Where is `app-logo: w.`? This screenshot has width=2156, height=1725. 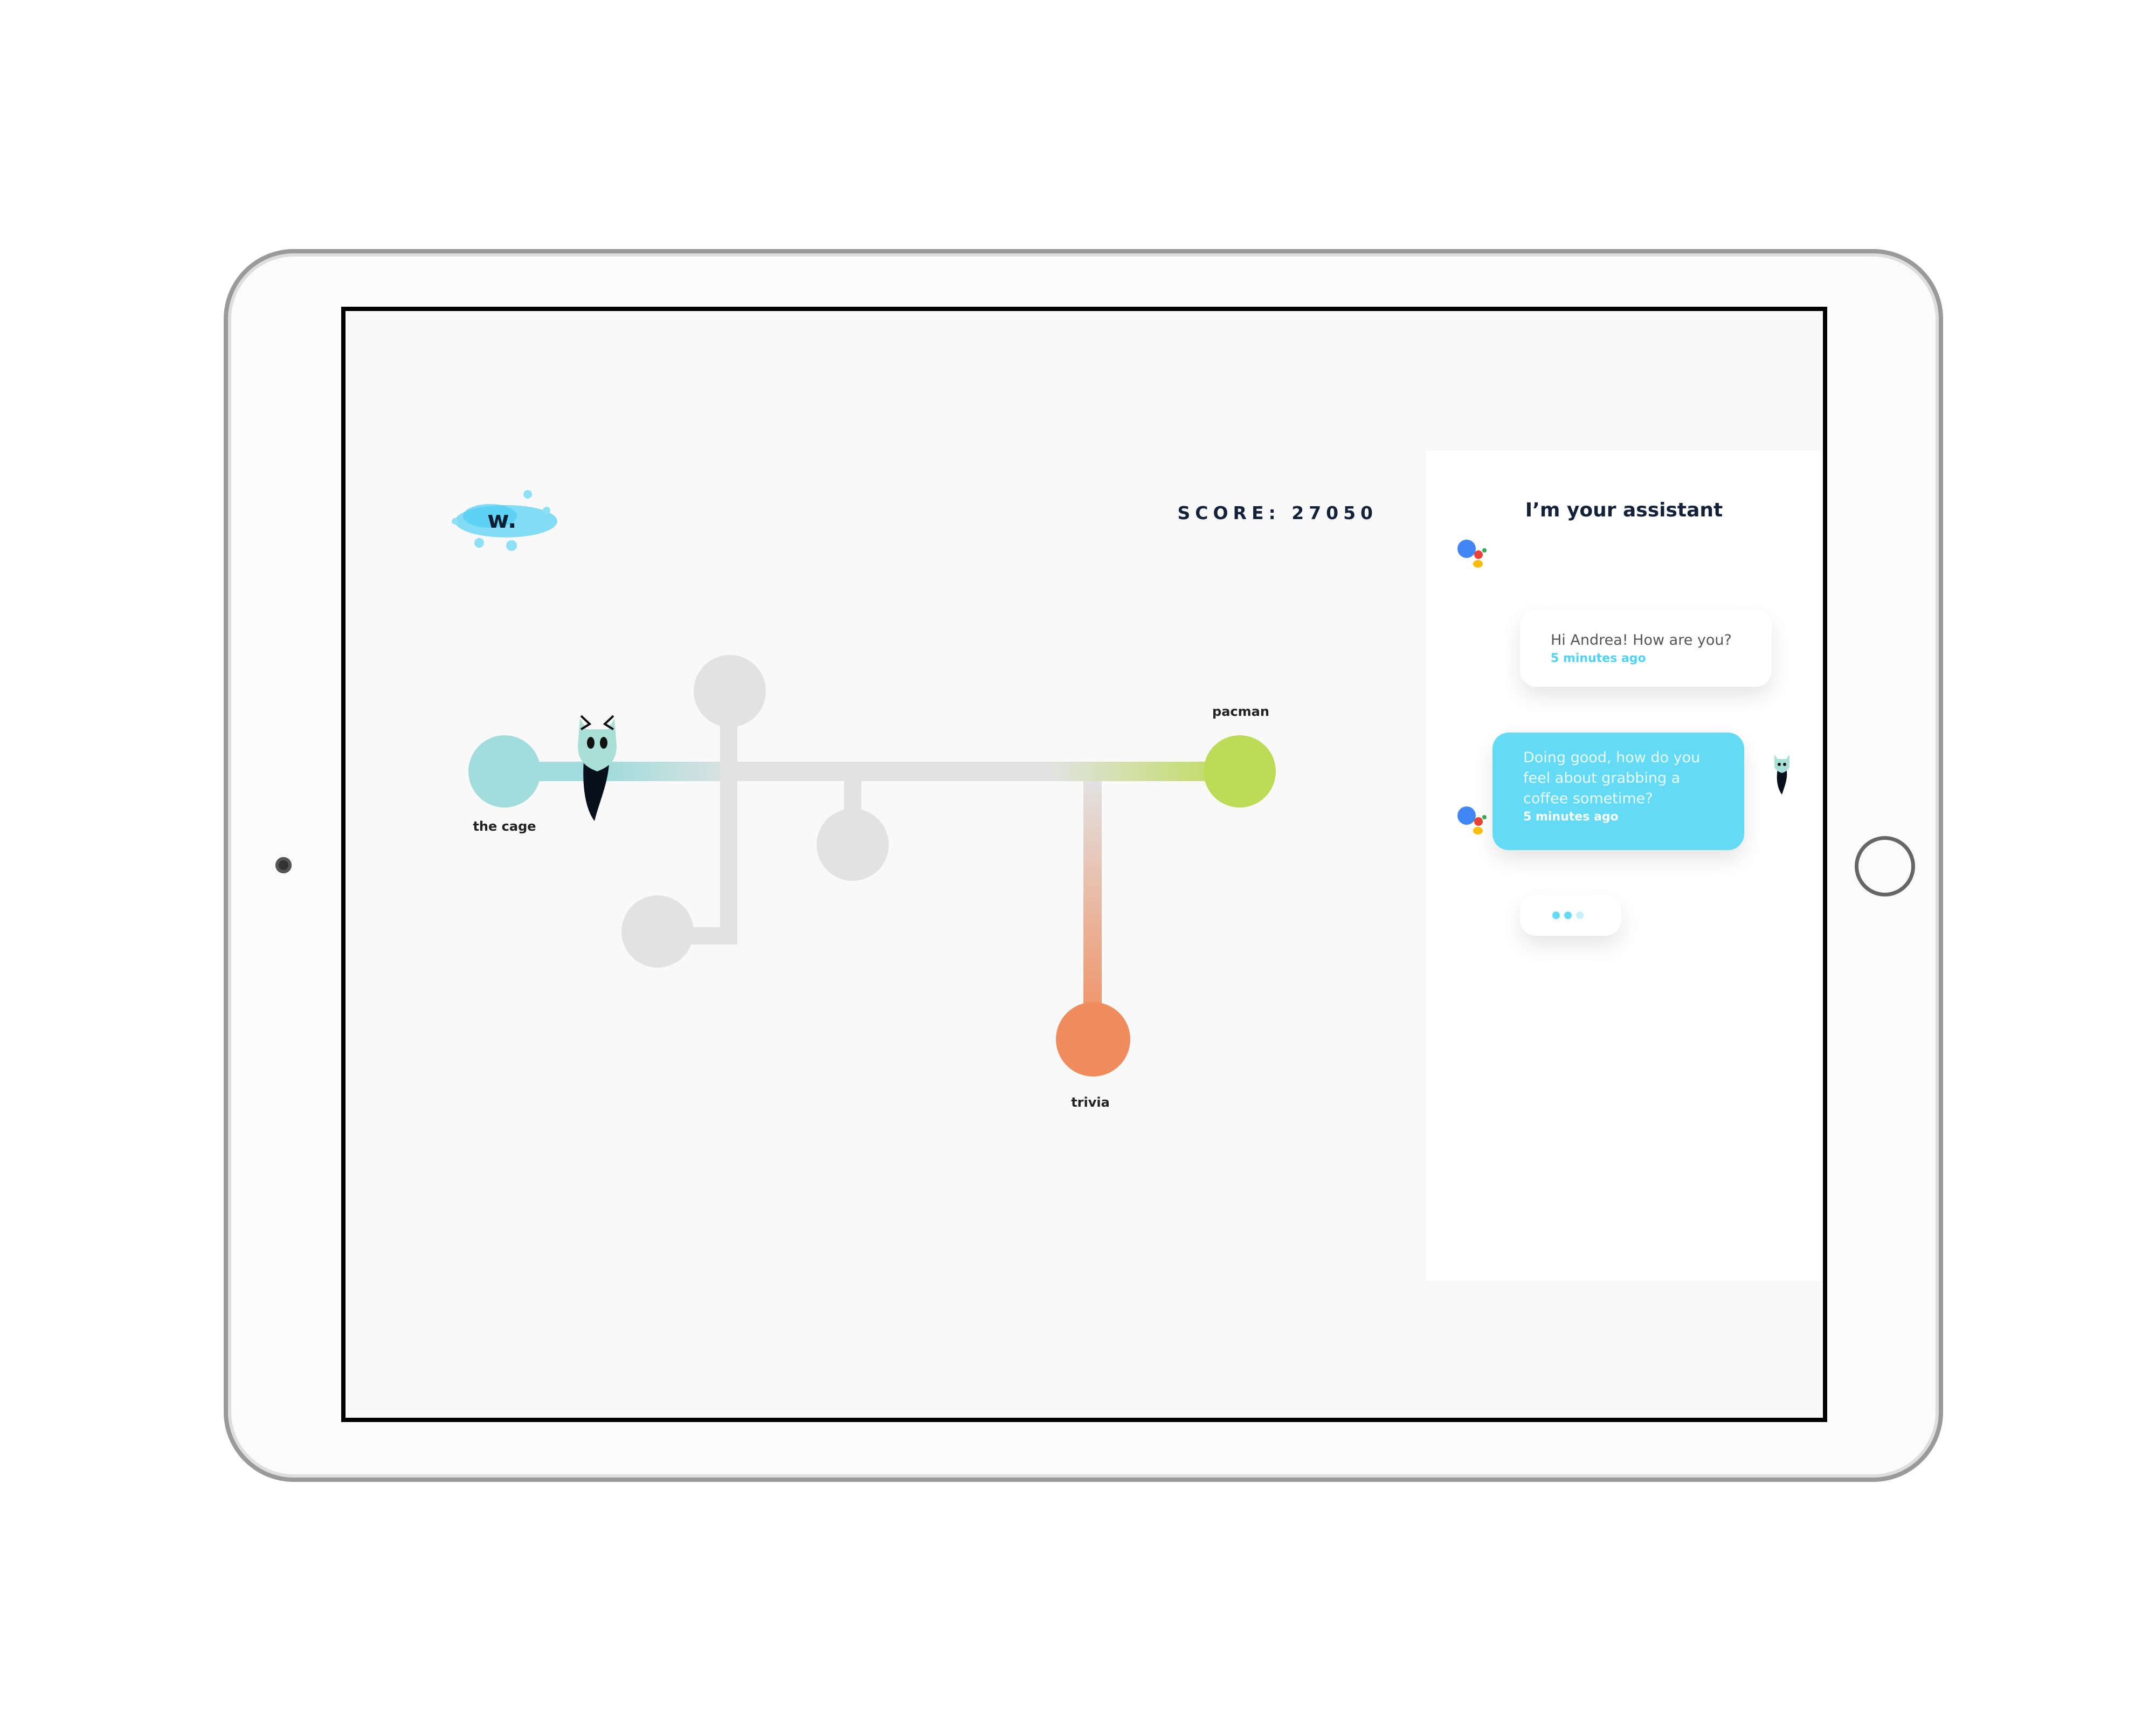
app-logo: w. is located at coordinates (505, 522).